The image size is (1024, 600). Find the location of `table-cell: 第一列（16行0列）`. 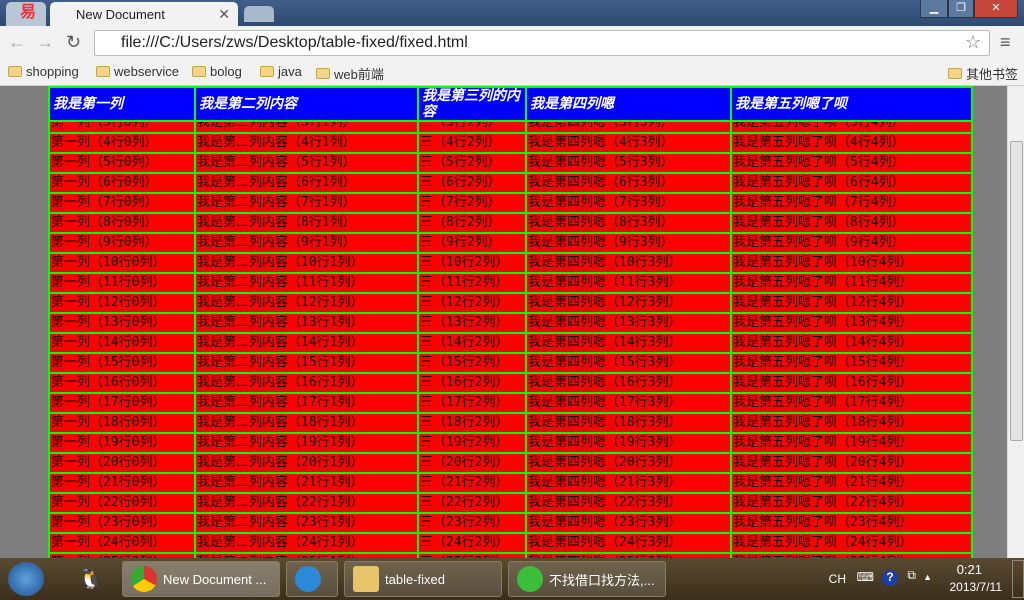

table-cell: 第一列（16行0列） is located at coordinates (121, 382).